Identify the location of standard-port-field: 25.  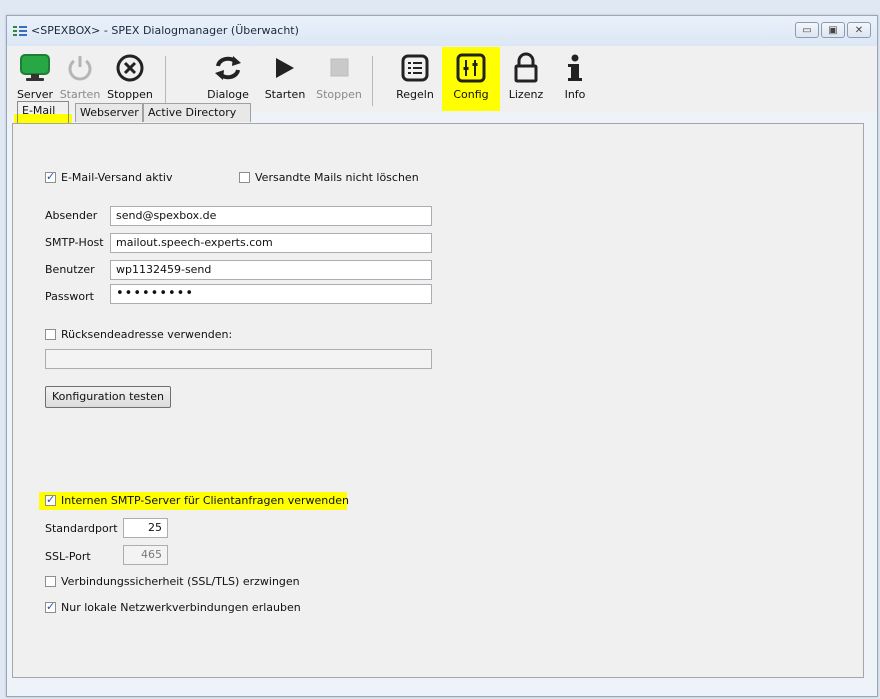
(145, 528).